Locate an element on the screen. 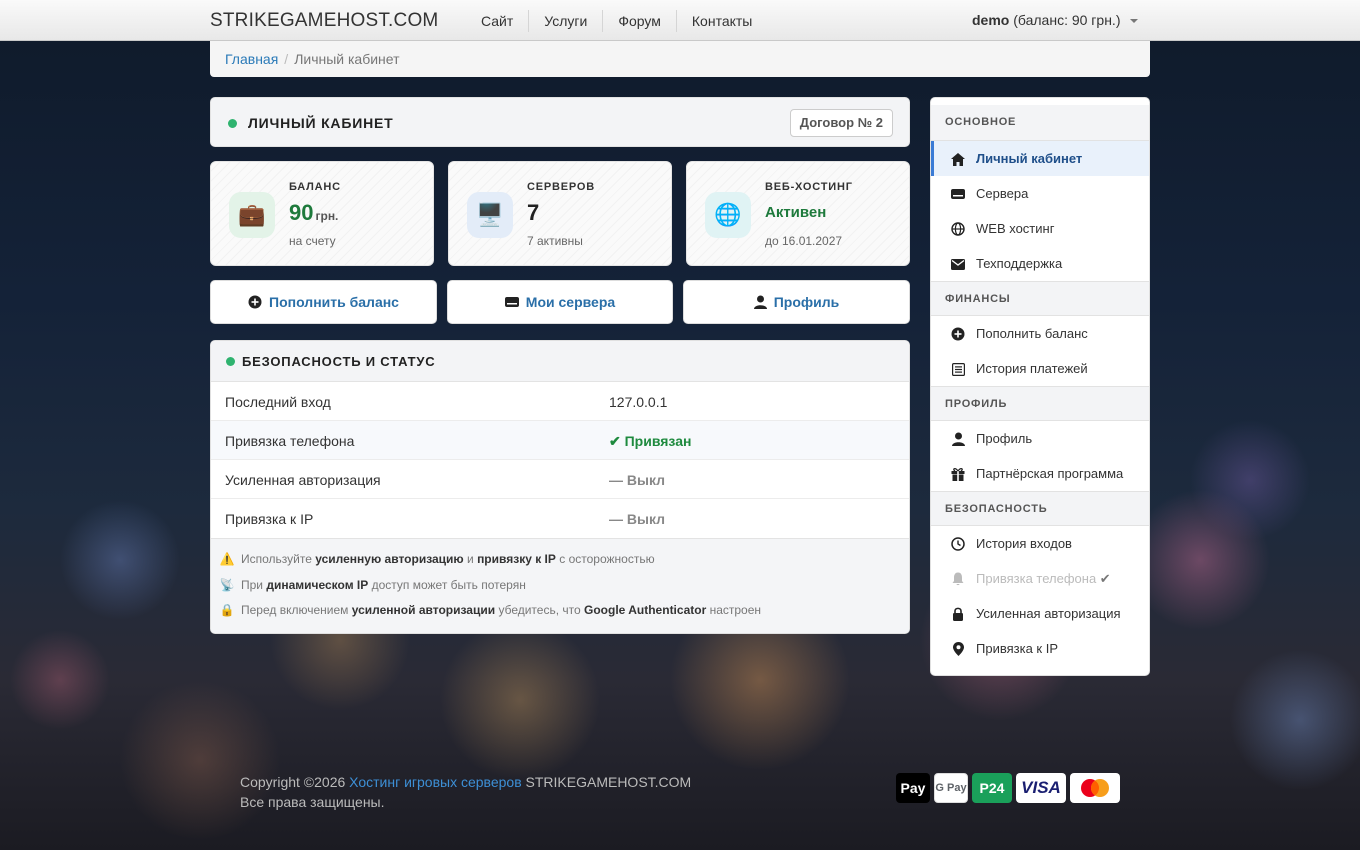 The height and width of the screenshot is (850, 1360). warning-icon: ⚠️ is located at coordinates (227, 559).